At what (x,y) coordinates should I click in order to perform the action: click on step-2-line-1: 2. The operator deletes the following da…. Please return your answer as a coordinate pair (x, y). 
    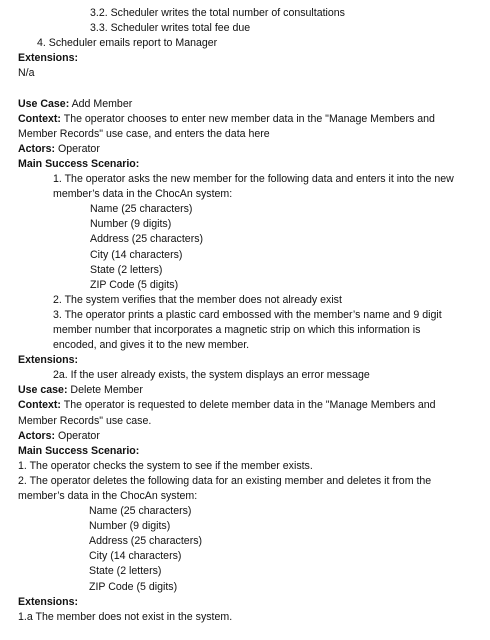
    Looking at the image, I should click on (225, 480).